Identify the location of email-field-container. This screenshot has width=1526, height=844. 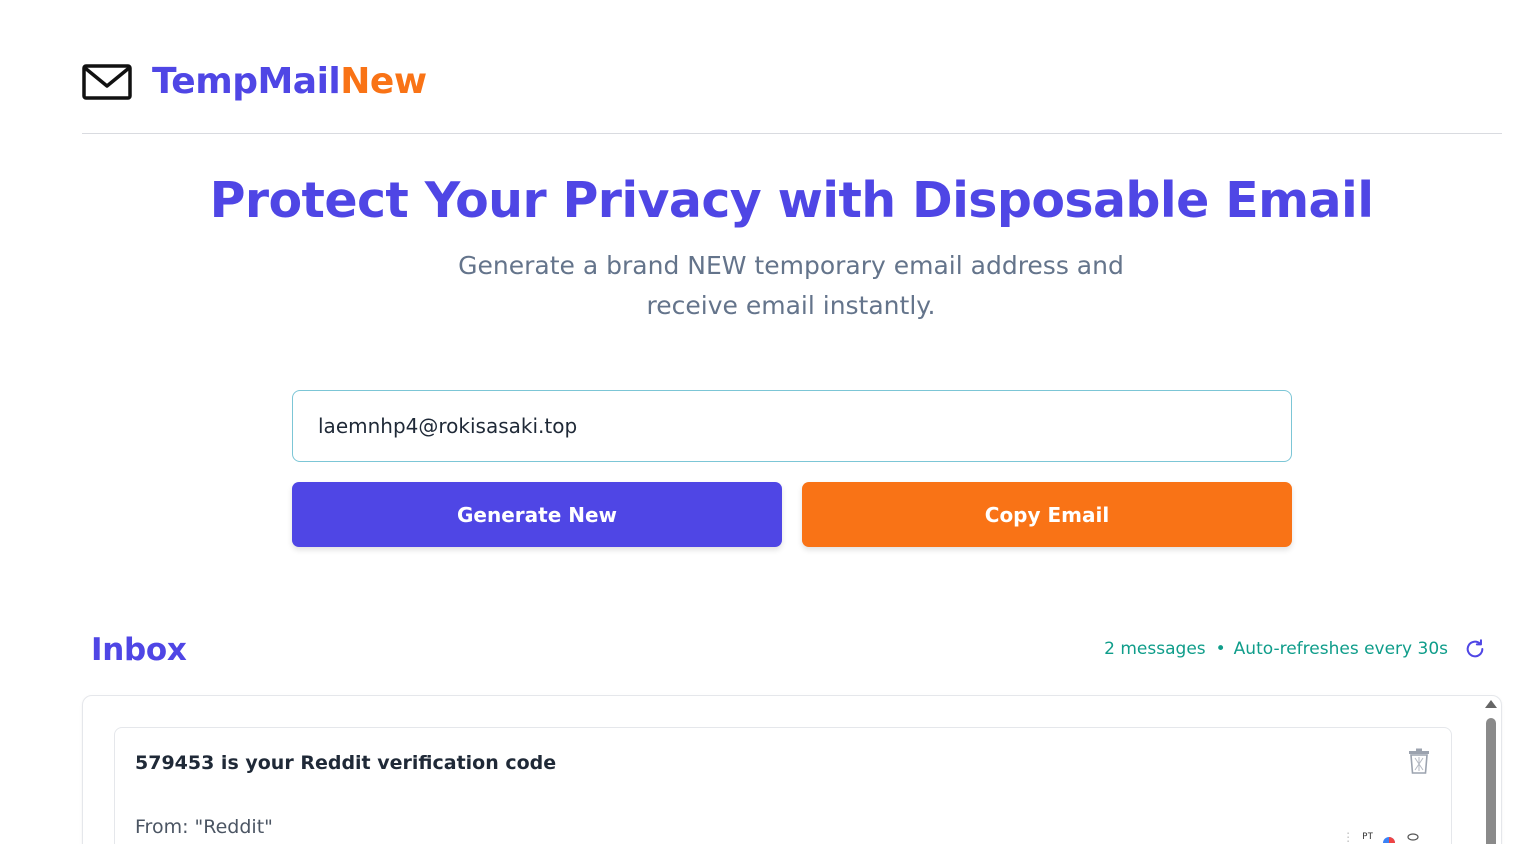
(792, 426).